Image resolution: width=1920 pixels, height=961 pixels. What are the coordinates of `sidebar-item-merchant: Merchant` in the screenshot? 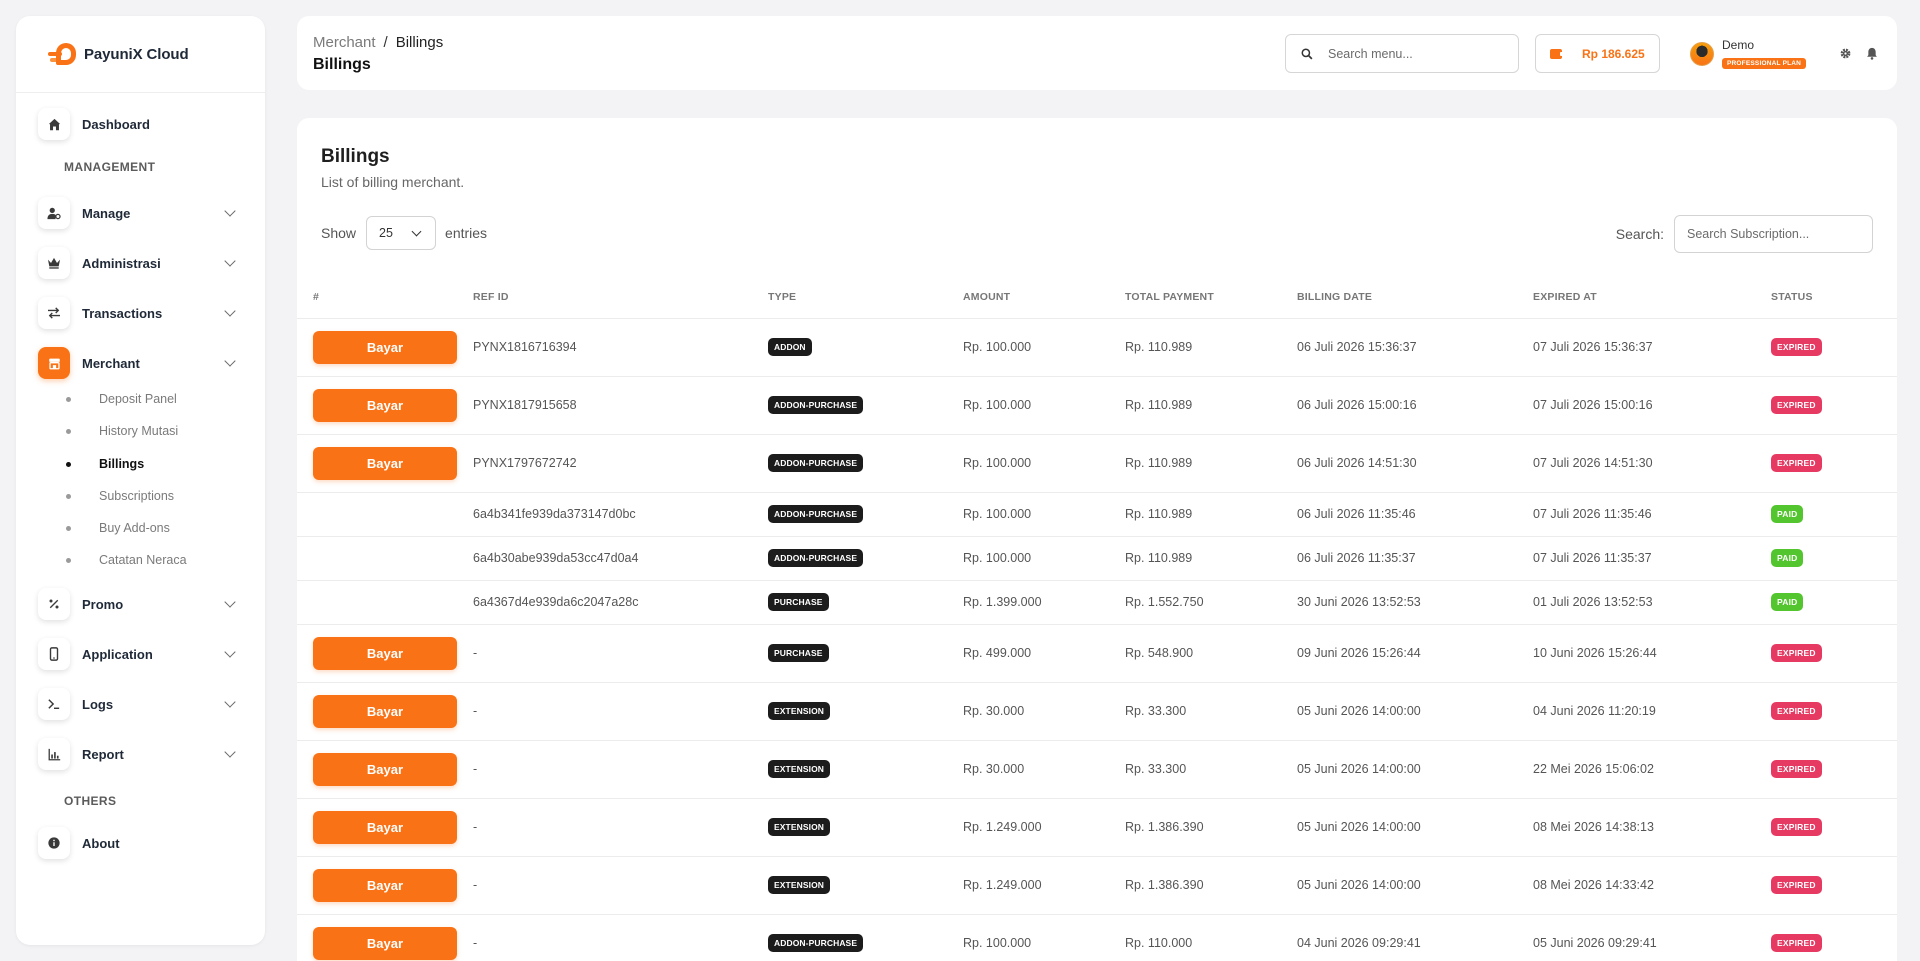 It's located at (143, 363).